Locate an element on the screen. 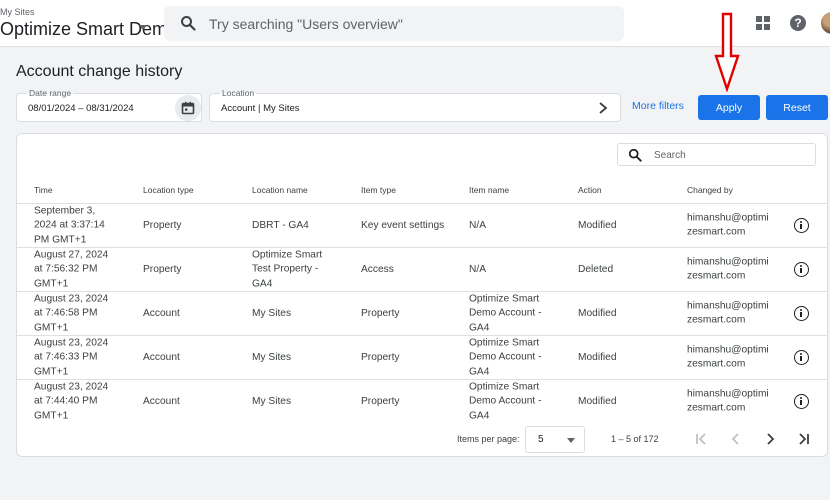 This screenshot has height=500, width=830. global-search is located at coordinates (394, 23).